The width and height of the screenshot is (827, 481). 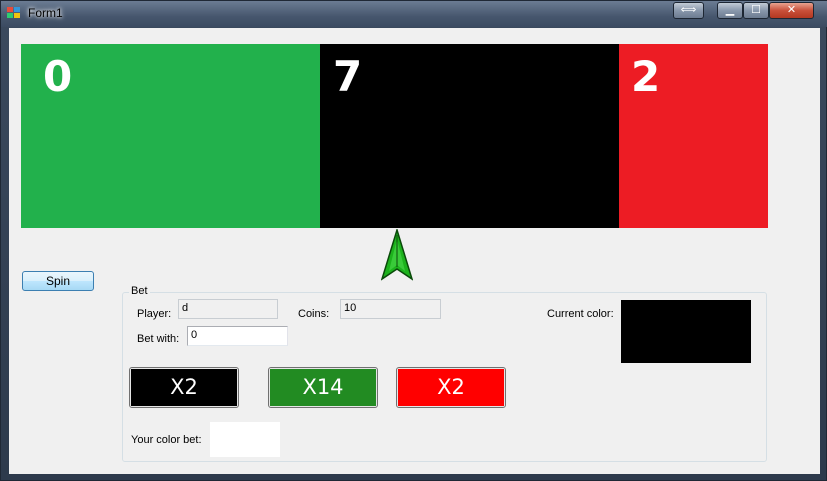 I want to click on bet-red-label: X2, so click(x=451, y=387).